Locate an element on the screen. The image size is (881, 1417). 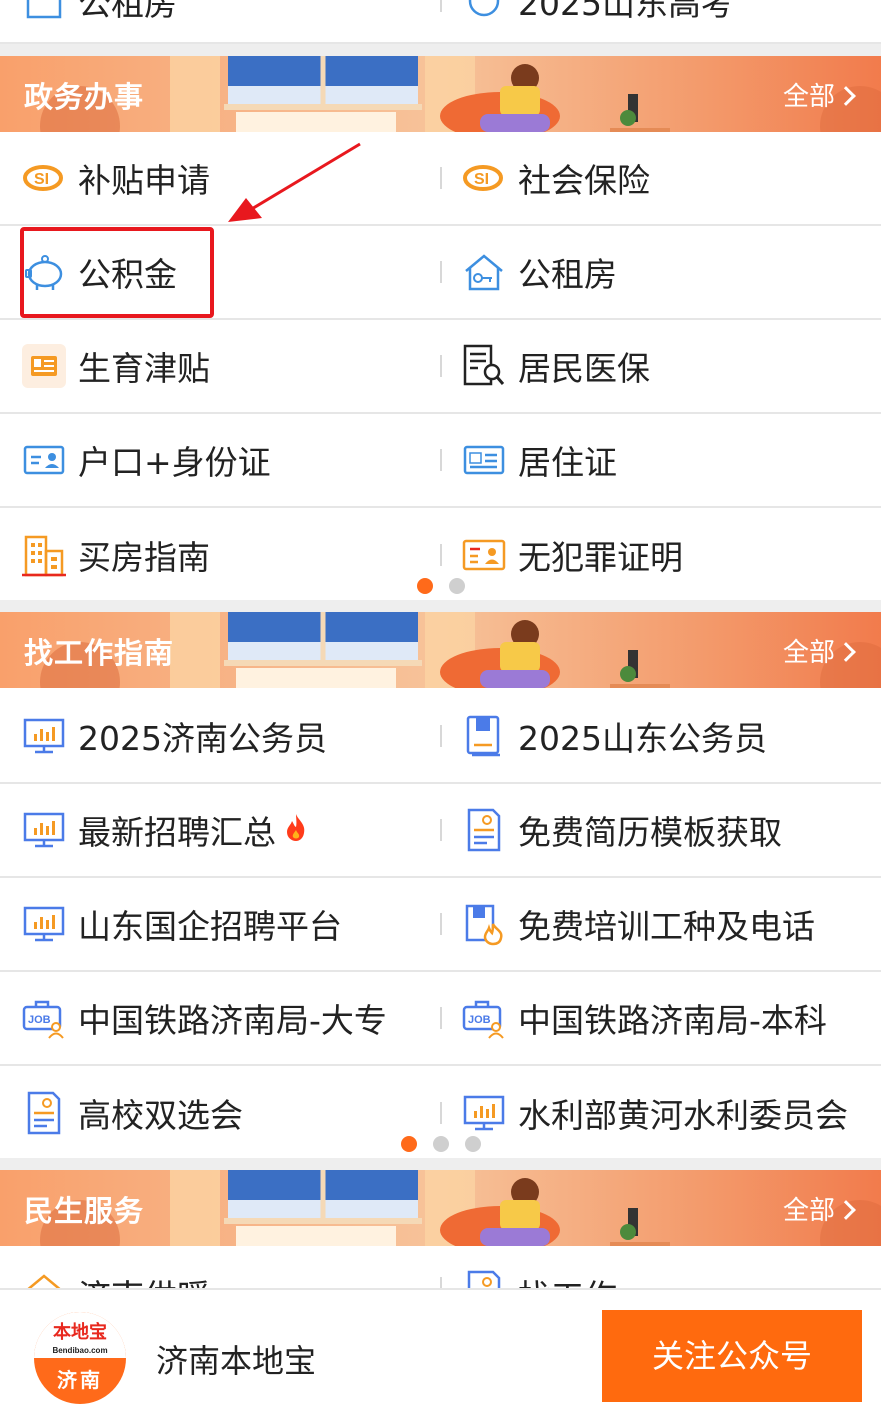
account-name: 济南本地宝 is located at coordinates (236, 1361).